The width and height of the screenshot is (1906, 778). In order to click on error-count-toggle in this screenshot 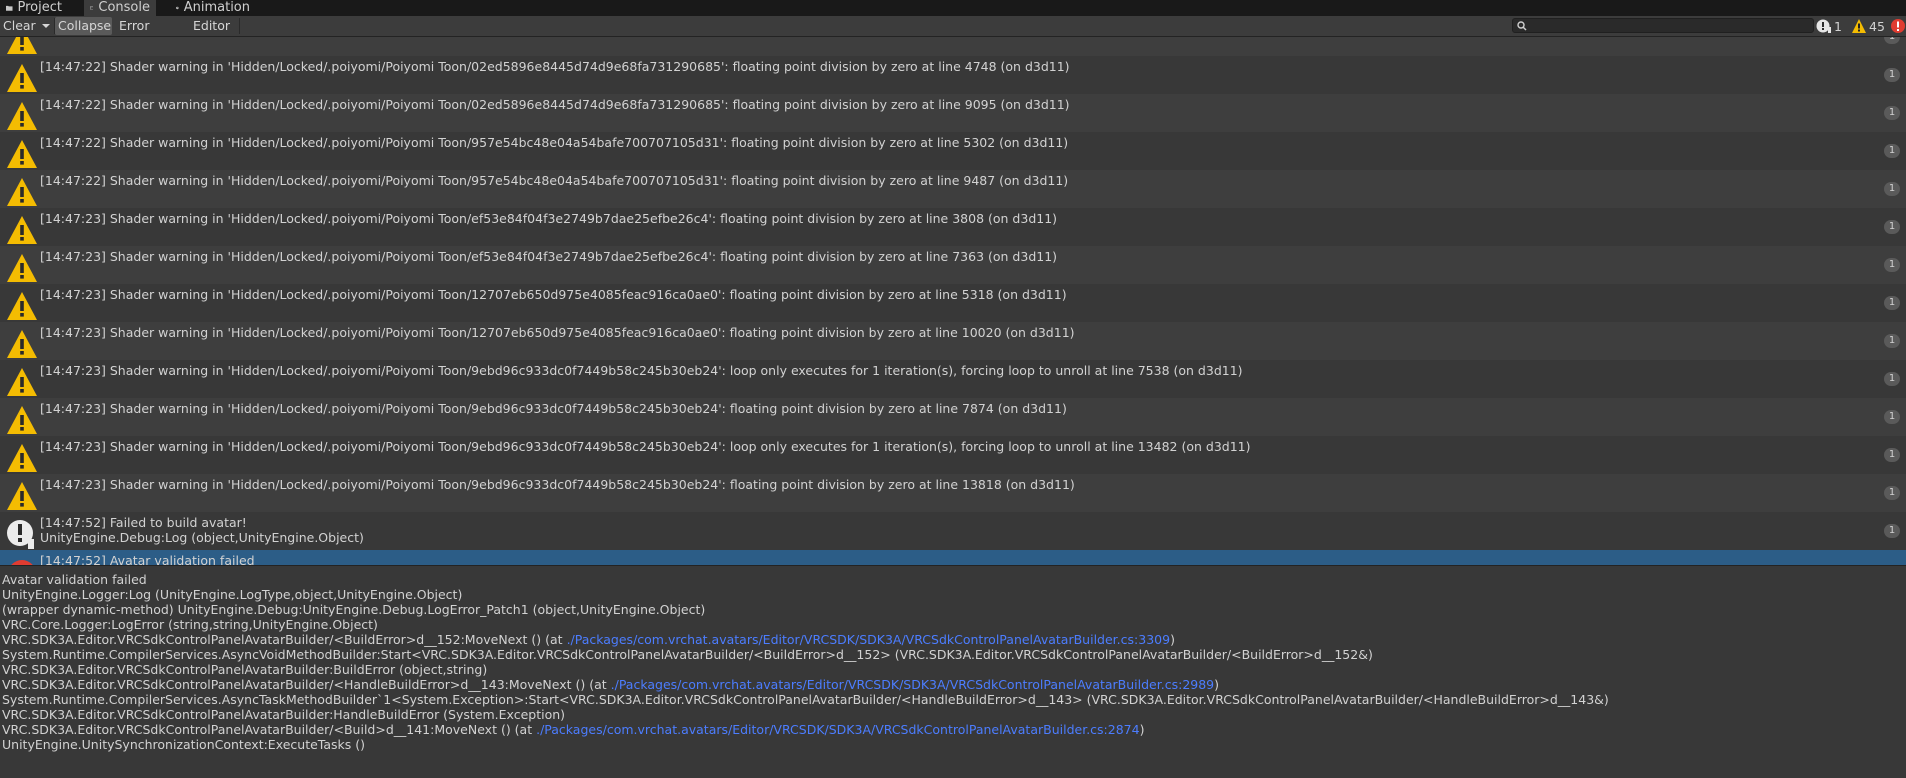, I will do `click(1898, 26)`.